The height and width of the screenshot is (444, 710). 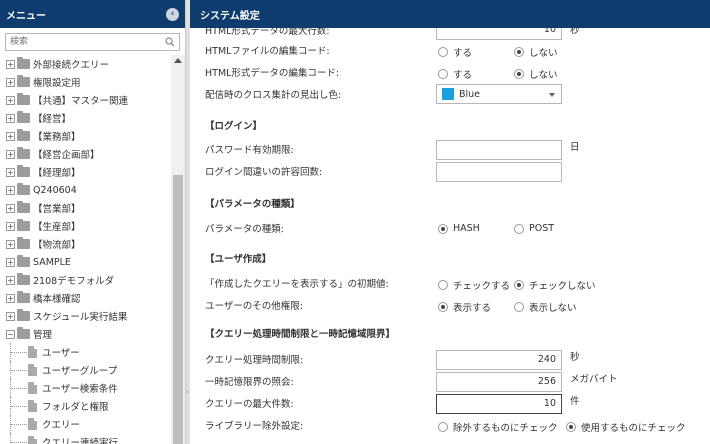 What do you see at coordinates (85, 172) in the screenshot?
I see `tree-item-folder: + 【経理部】` at bounding box center [85, 172].